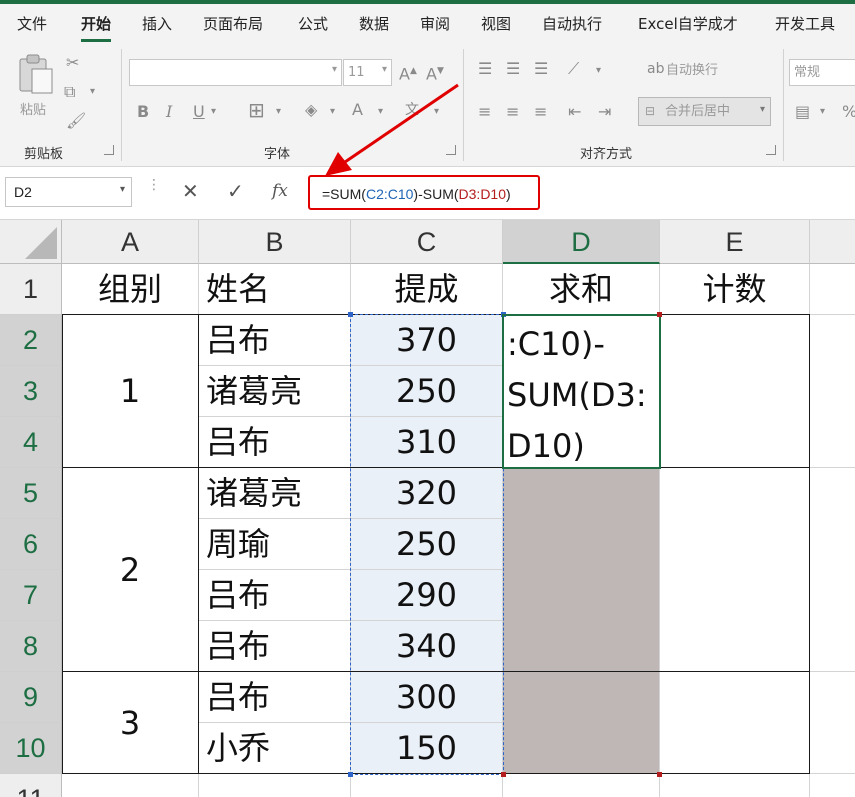  What do you see at coordinates (427, 544) in the screenshot?
I see `cell-c6: 250` at bounding box center [427, 544].